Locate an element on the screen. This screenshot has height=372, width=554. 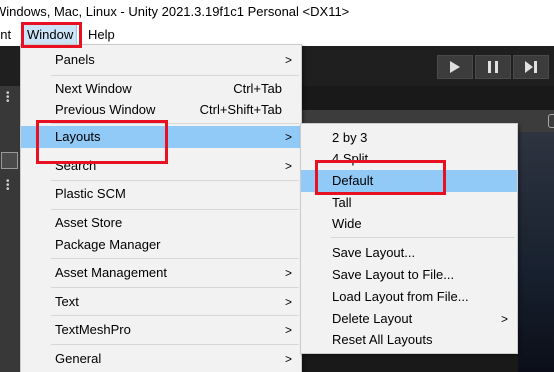
menu-item-previous-window: Previous Window Ctrl+Shift+Tab is located at coordinates (161, 110).